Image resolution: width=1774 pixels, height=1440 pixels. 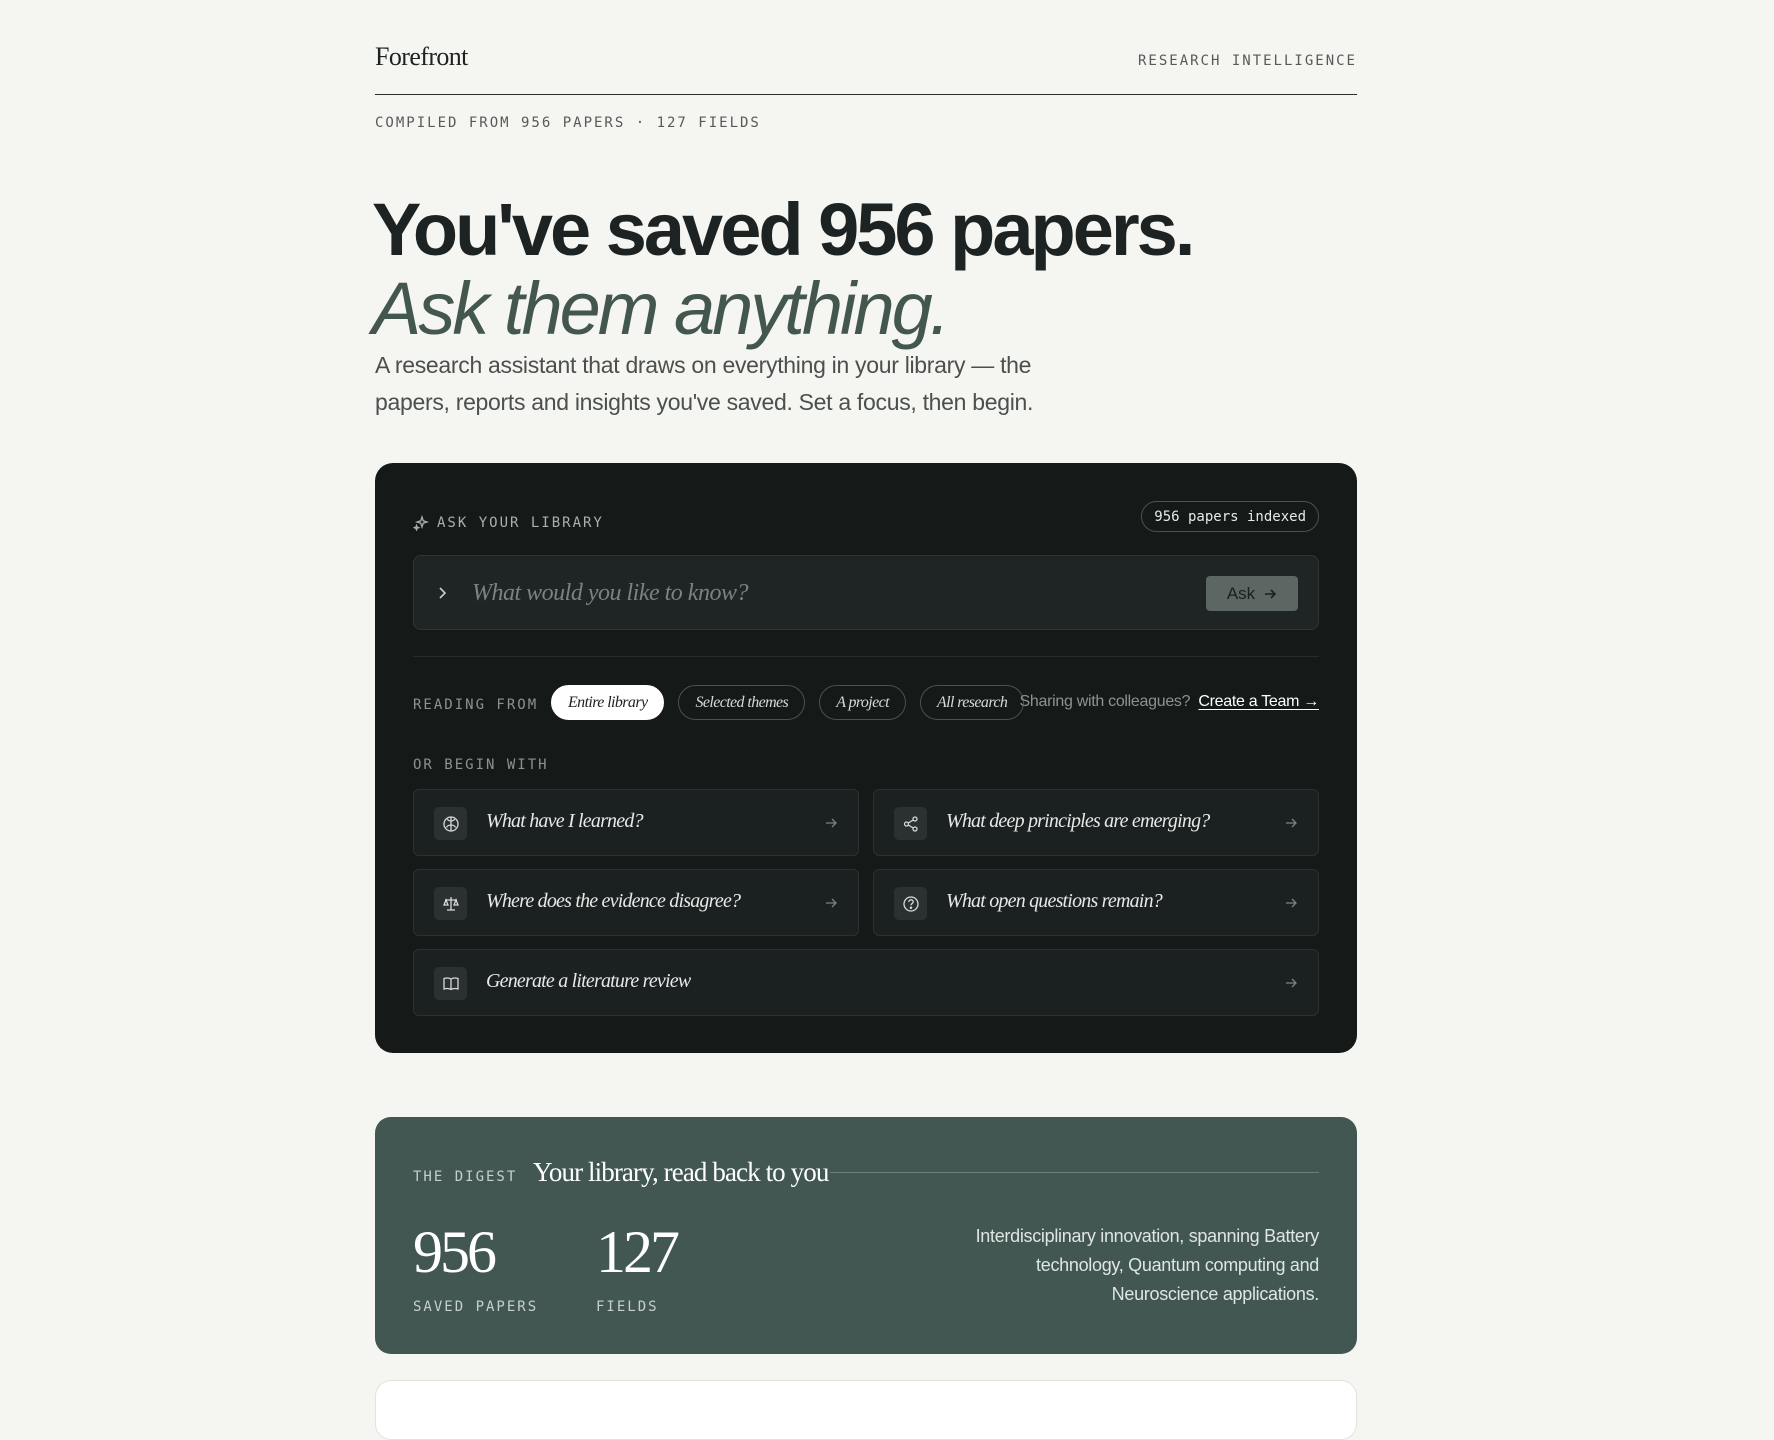 What do you see at coordinates (465, 1177) in the screenshot?
I see `digest-label: THE DIGEST` at bounding box center [465, 1177].